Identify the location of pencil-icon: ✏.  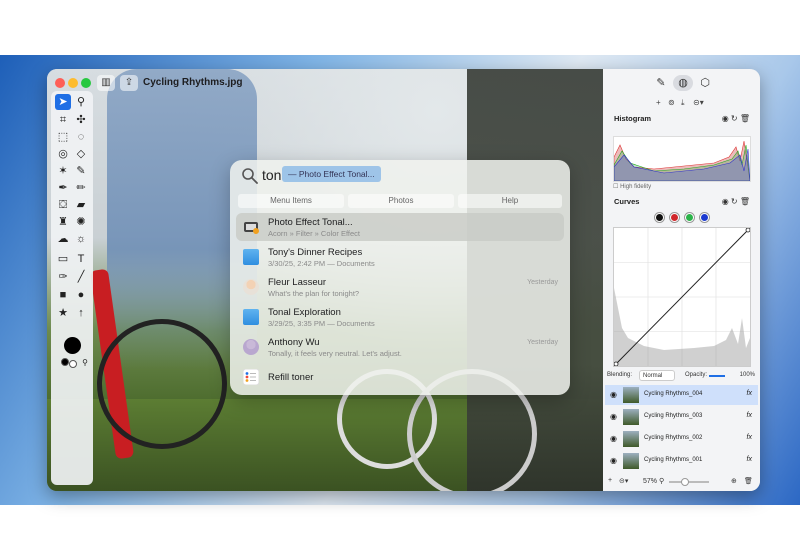
(81, 188).